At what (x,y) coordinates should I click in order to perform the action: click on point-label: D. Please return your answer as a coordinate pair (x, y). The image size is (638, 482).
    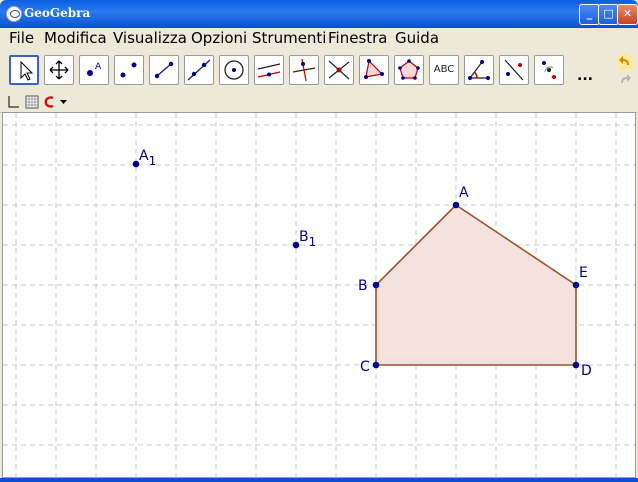
    Looking at the image, I should click on (586, 371).